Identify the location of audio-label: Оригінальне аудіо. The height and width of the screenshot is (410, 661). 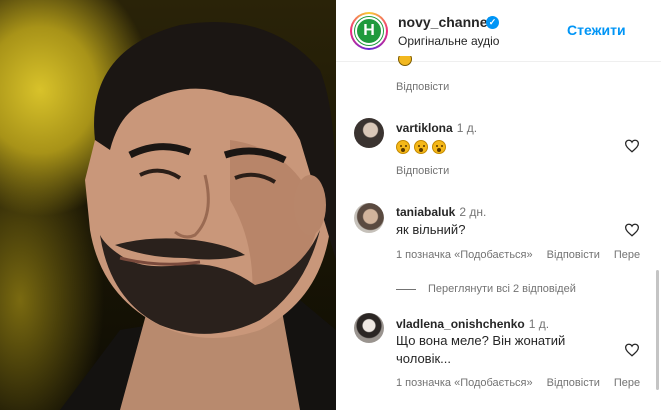
(448, 41).